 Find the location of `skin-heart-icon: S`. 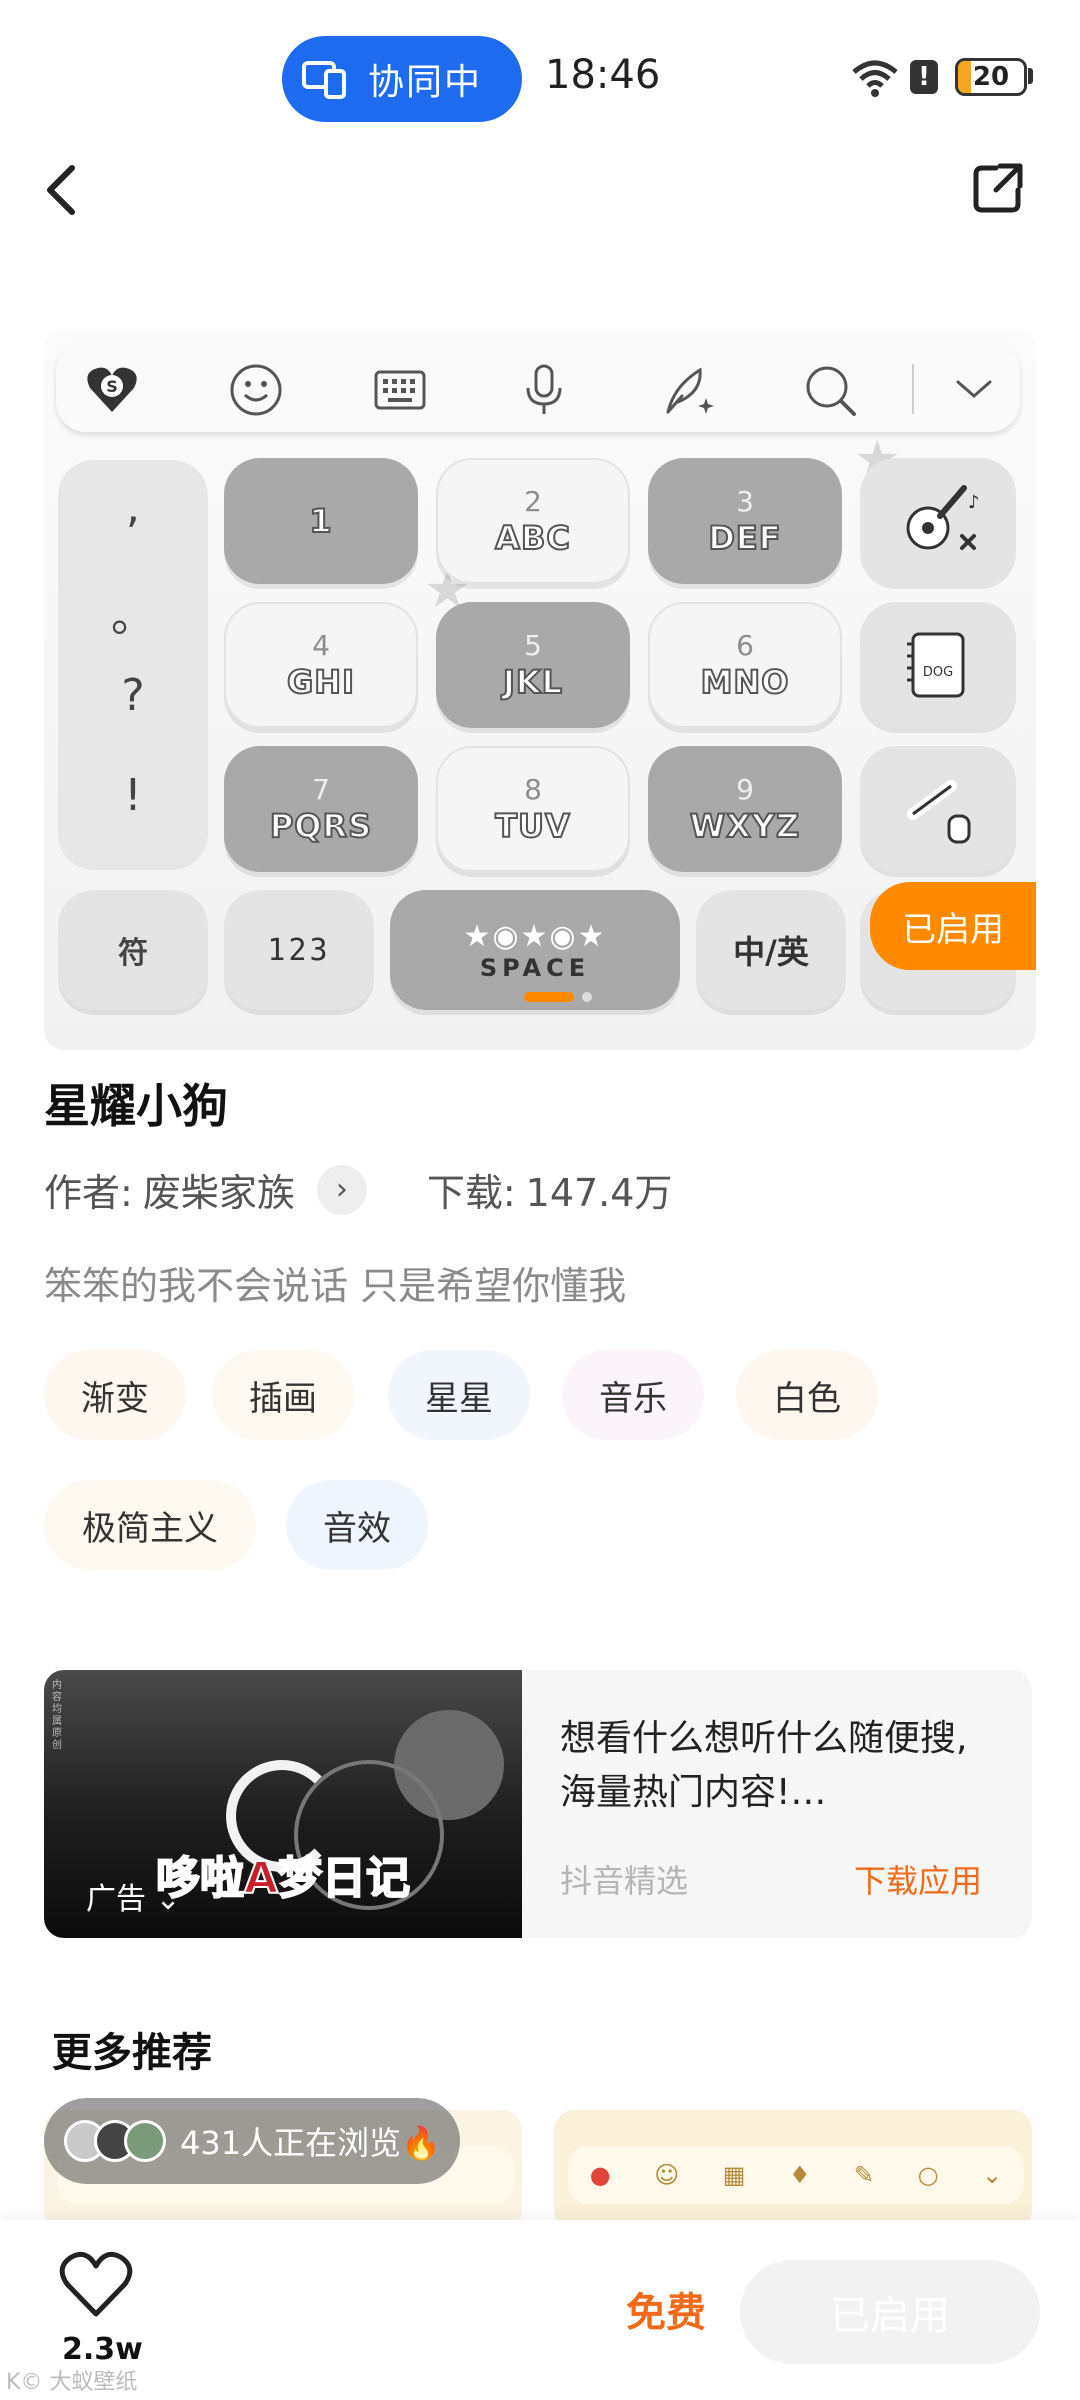

skin-heart-icon: S is located at coordinates (112, 390).